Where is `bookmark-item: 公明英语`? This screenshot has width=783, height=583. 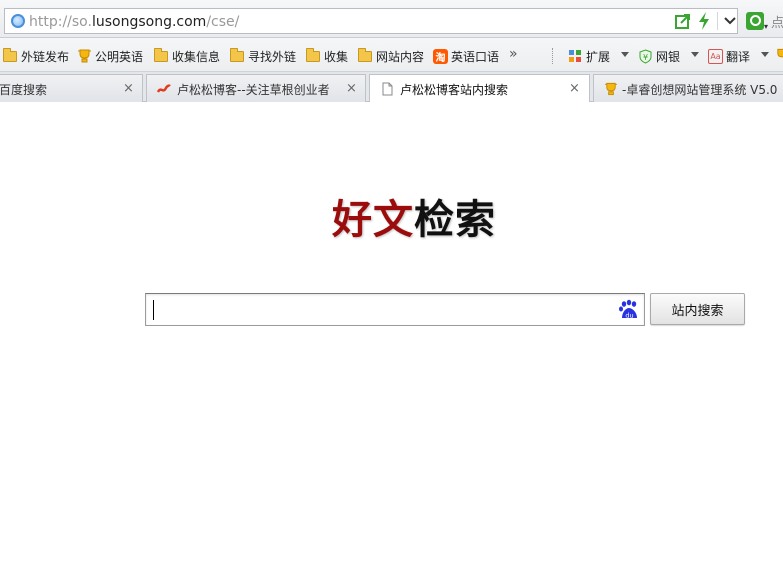
bookmark-item: 公明英语 is located at coordinates (110, 56).